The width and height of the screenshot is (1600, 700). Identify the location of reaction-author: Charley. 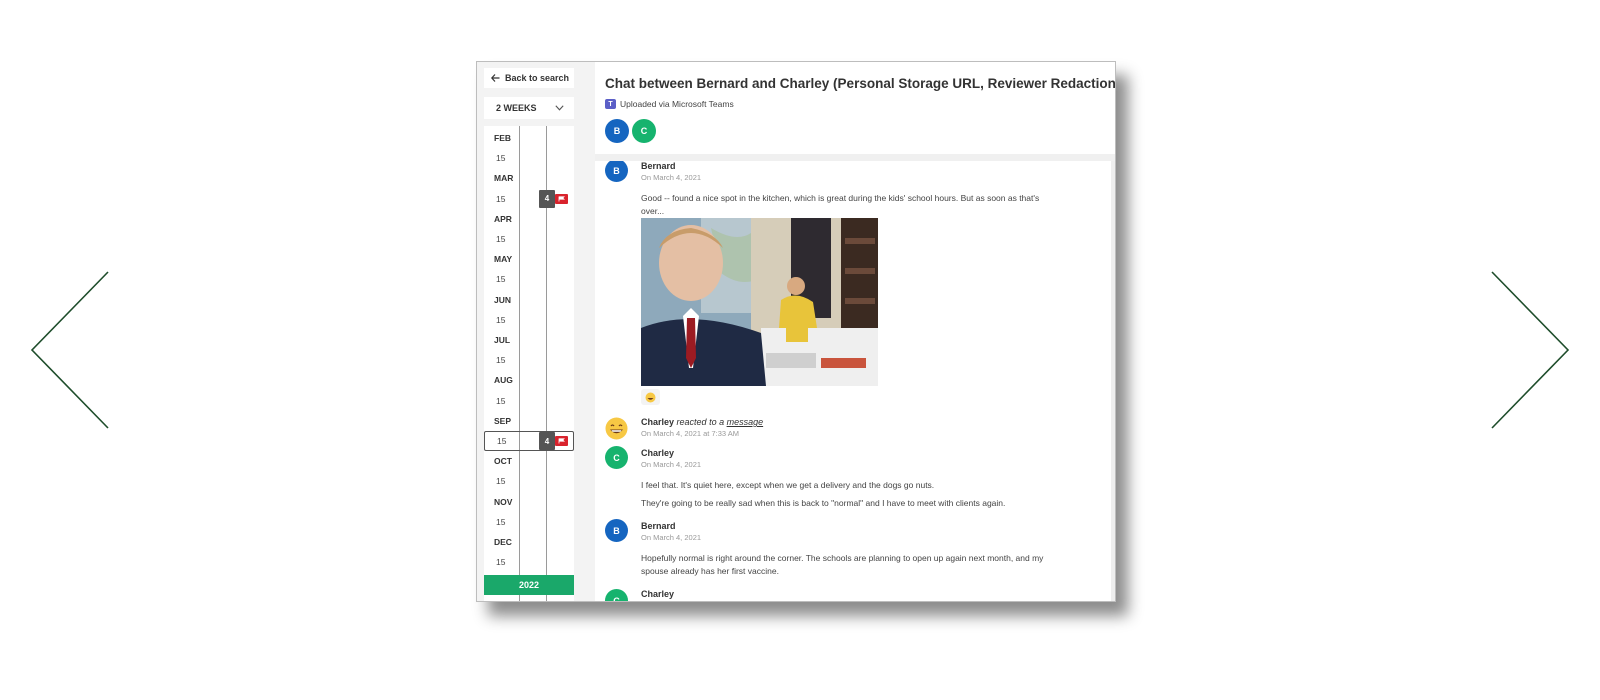
(658, 422).